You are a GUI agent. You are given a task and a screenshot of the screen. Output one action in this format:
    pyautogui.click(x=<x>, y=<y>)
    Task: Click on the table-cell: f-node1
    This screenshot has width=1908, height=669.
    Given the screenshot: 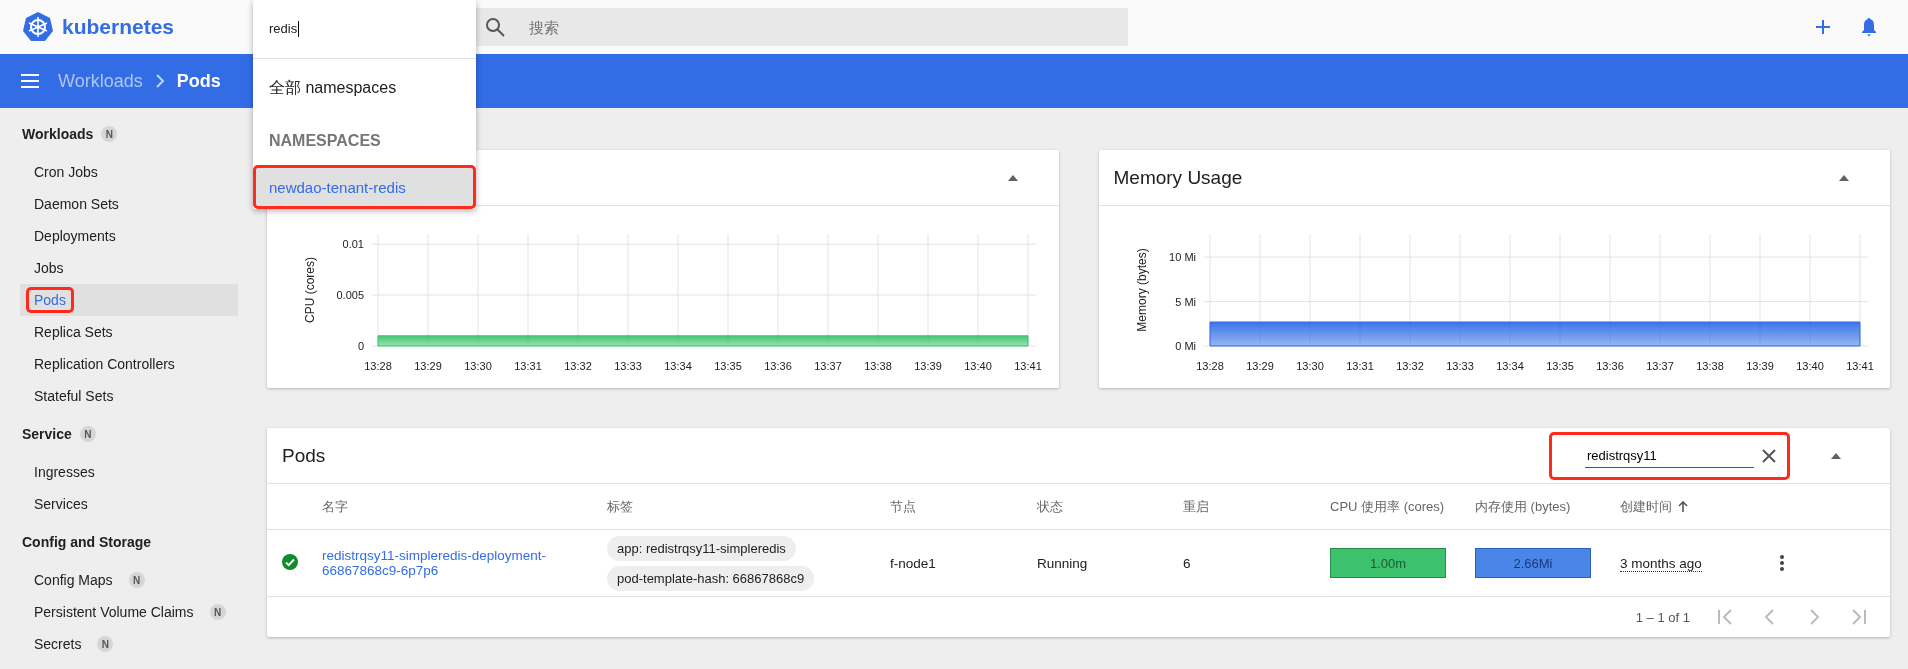 What is the action you would take?
    pyautogui.click(x=913, y=563)
    